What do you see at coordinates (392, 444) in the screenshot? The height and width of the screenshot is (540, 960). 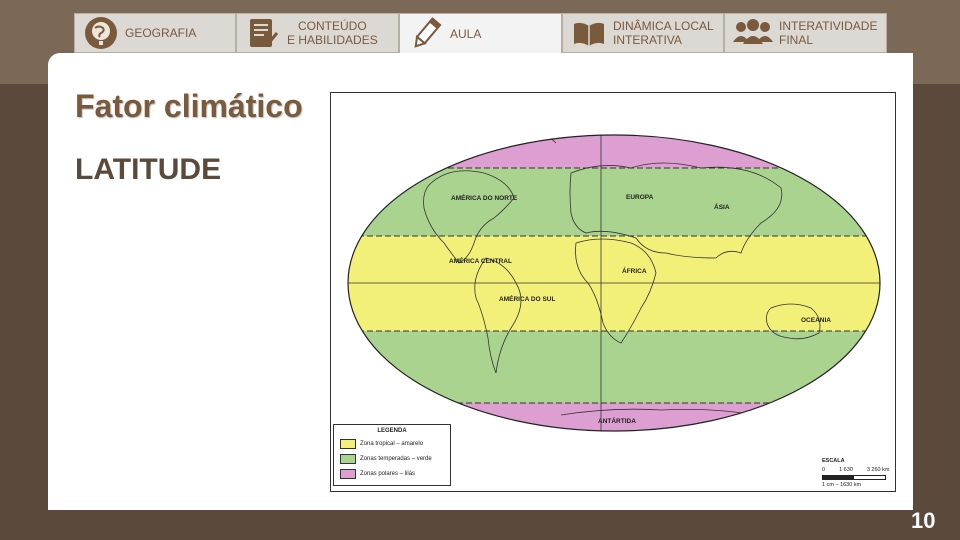 I see `legend-label-tropical: Zona tropical – amarelo` at bounding box center [392, 444].